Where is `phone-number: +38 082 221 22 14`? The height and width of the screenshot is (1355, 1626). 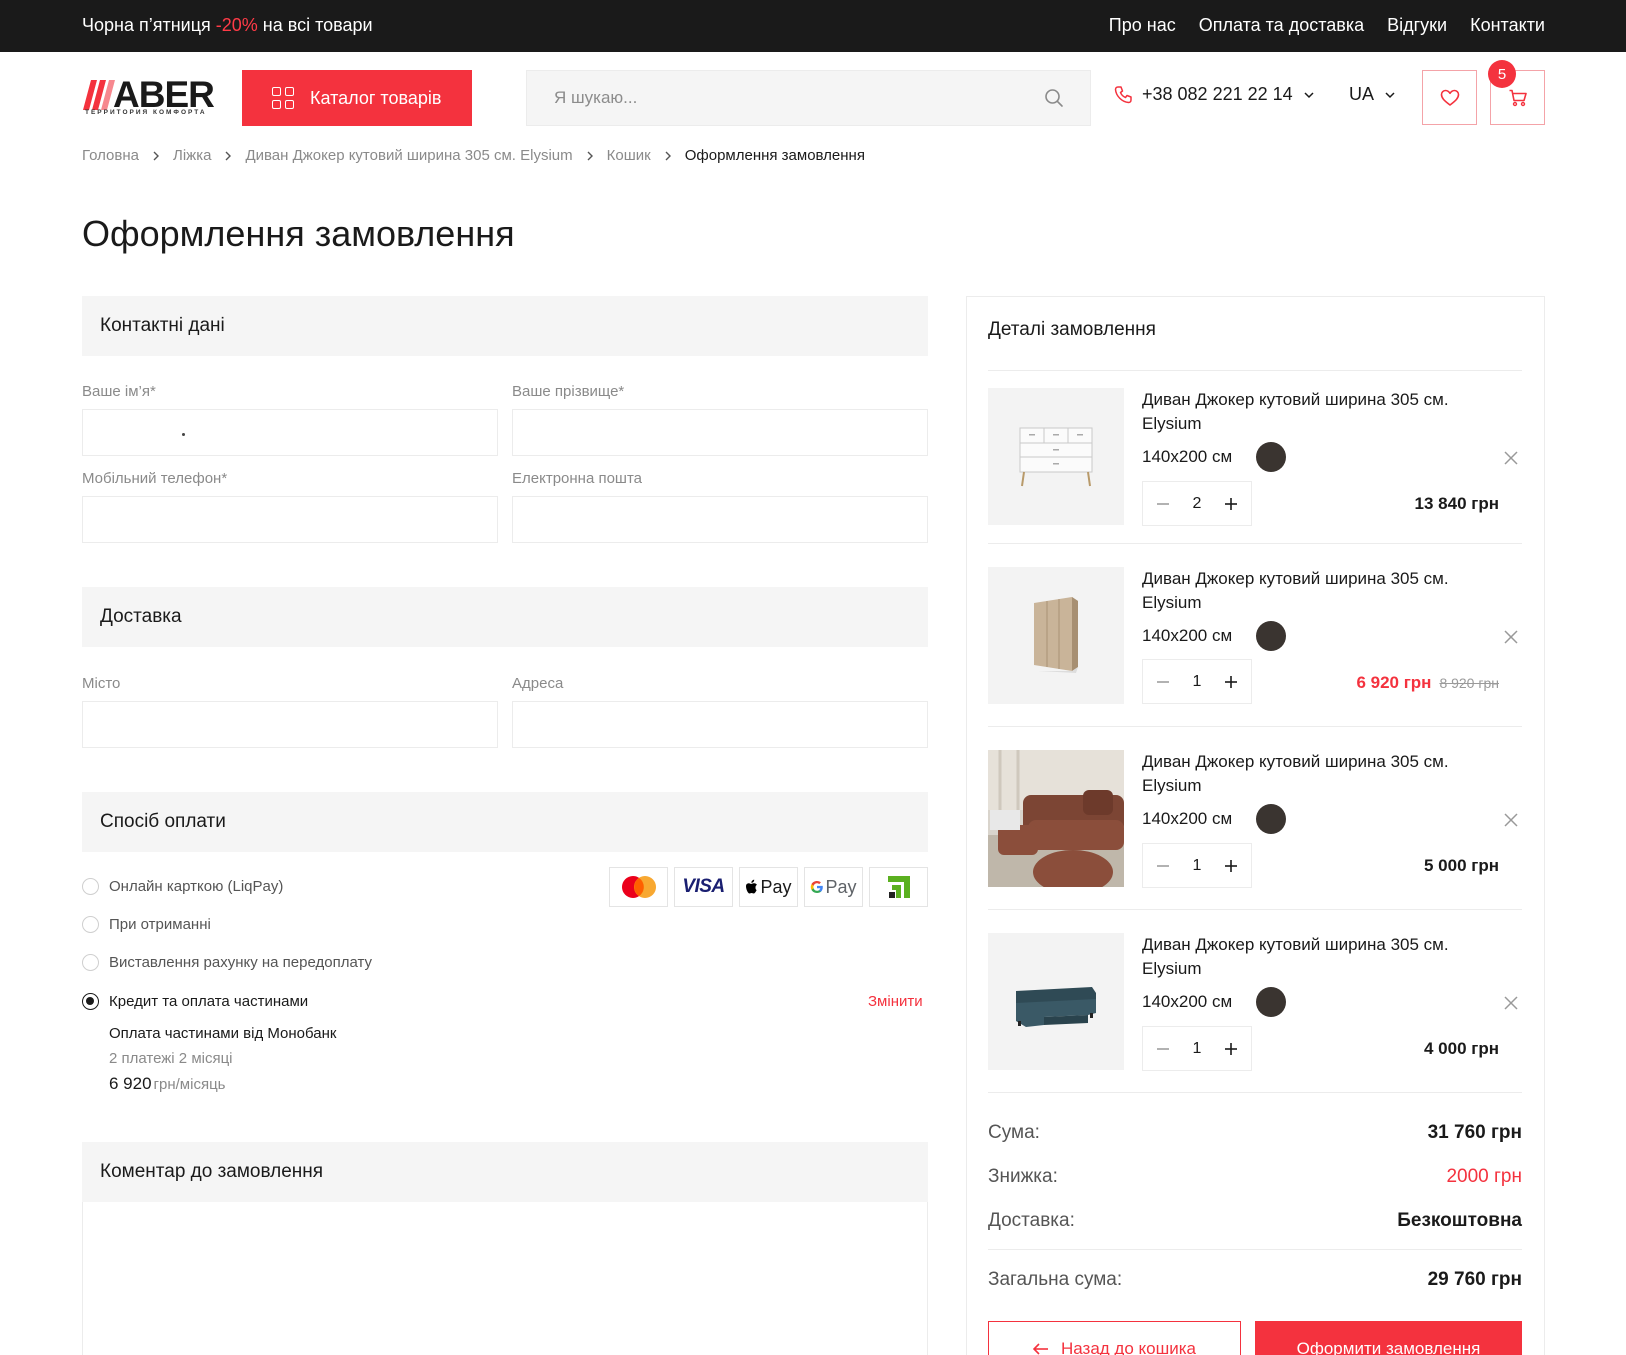 phone-number: +38 082 221 22 14 is located at coordinates (1217, 94).